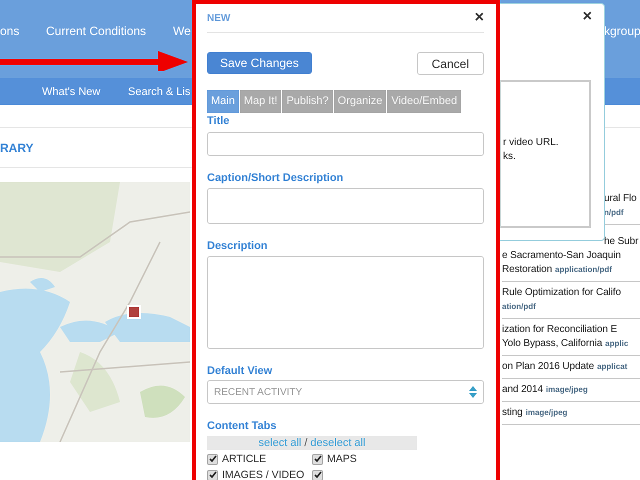 This screenshot has height=480, width=640. What do you see at coordinates (571, 413) in the screenshot?
I see `document-row: sting image/jpeg` at bounding box center [571, 413].